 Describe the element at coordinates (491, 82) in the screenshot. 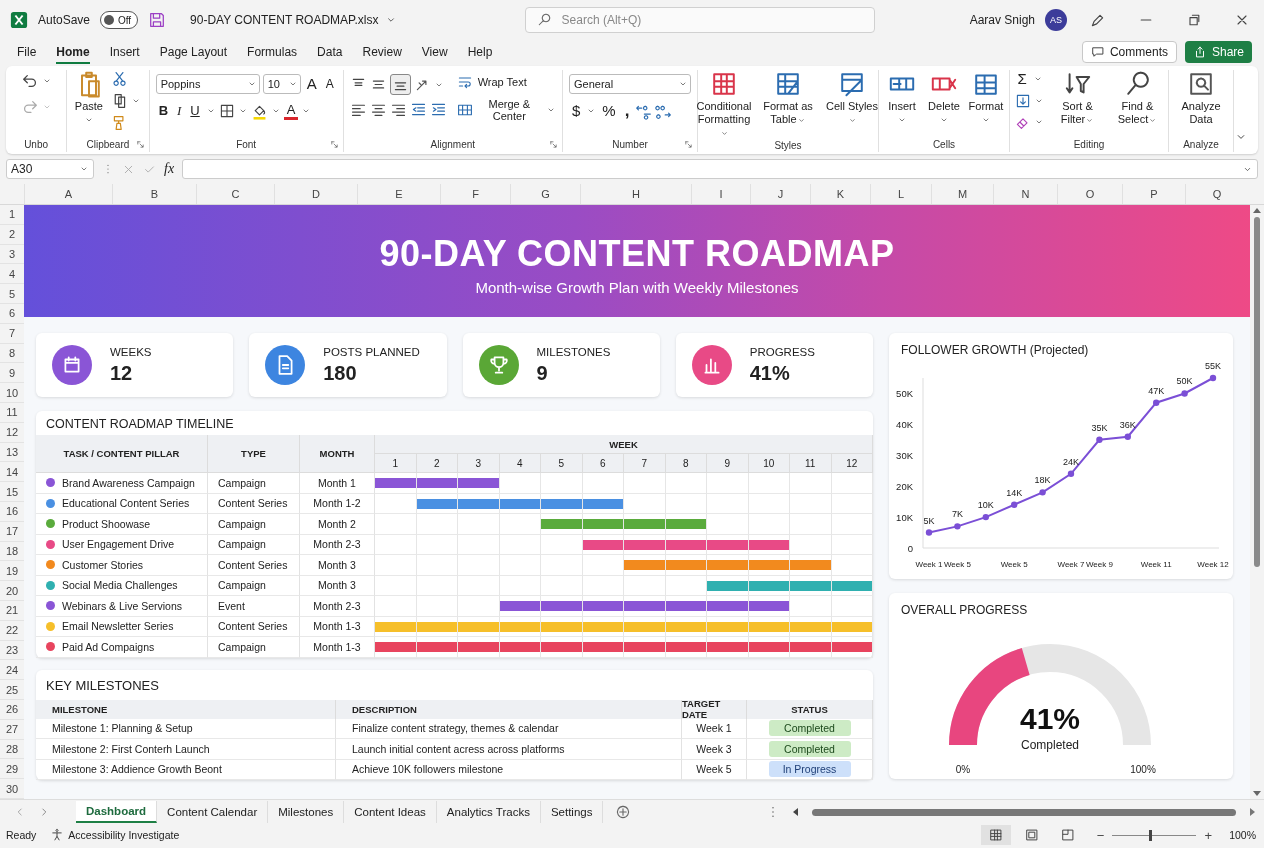

I see `wrap-text-button: Wrap Text` at that location.